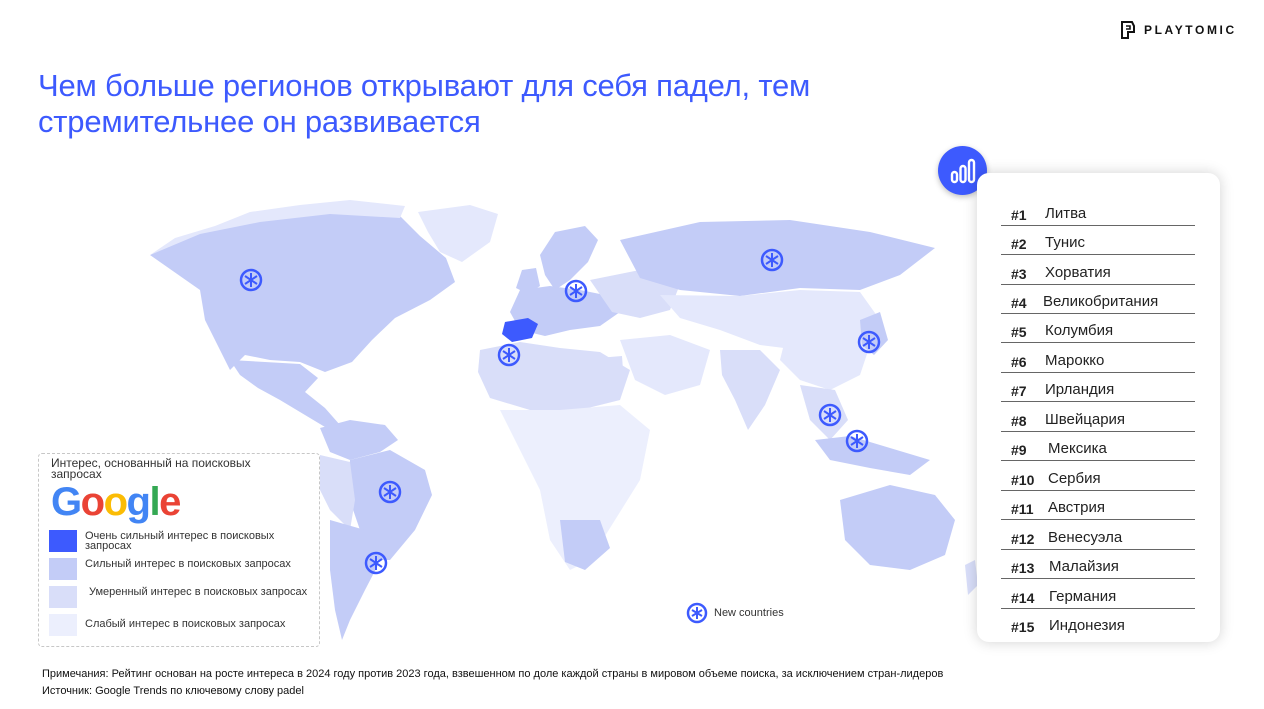  I want to click on rank-number: #12, so click(1023, 539).